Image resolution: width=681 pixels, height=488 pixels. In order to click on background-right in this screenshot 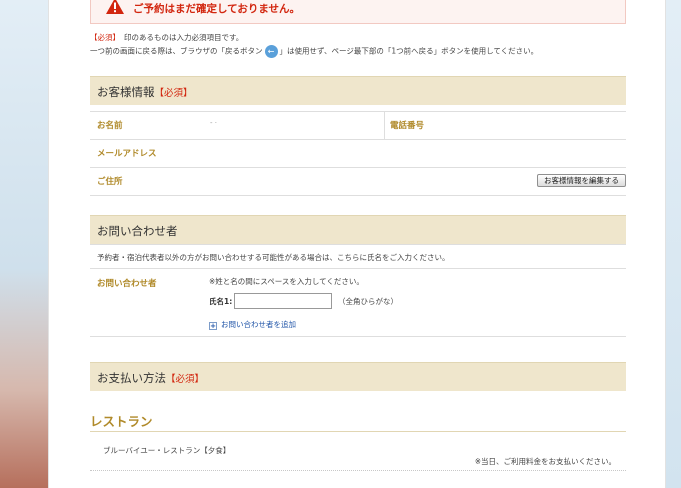, I will do `click(673, 244)`.